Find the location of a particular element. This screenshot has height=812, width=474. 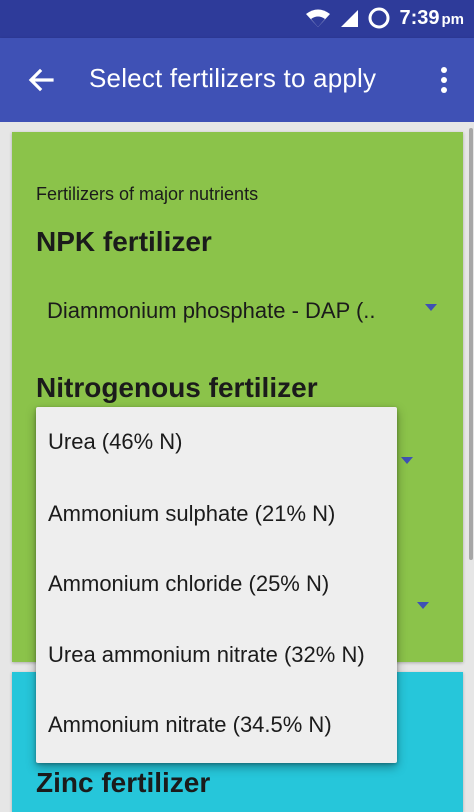

dropdown-option-ammonium-nitrate: Ammonium nitrate (34.5% N) is located at coordinates (216, 725).